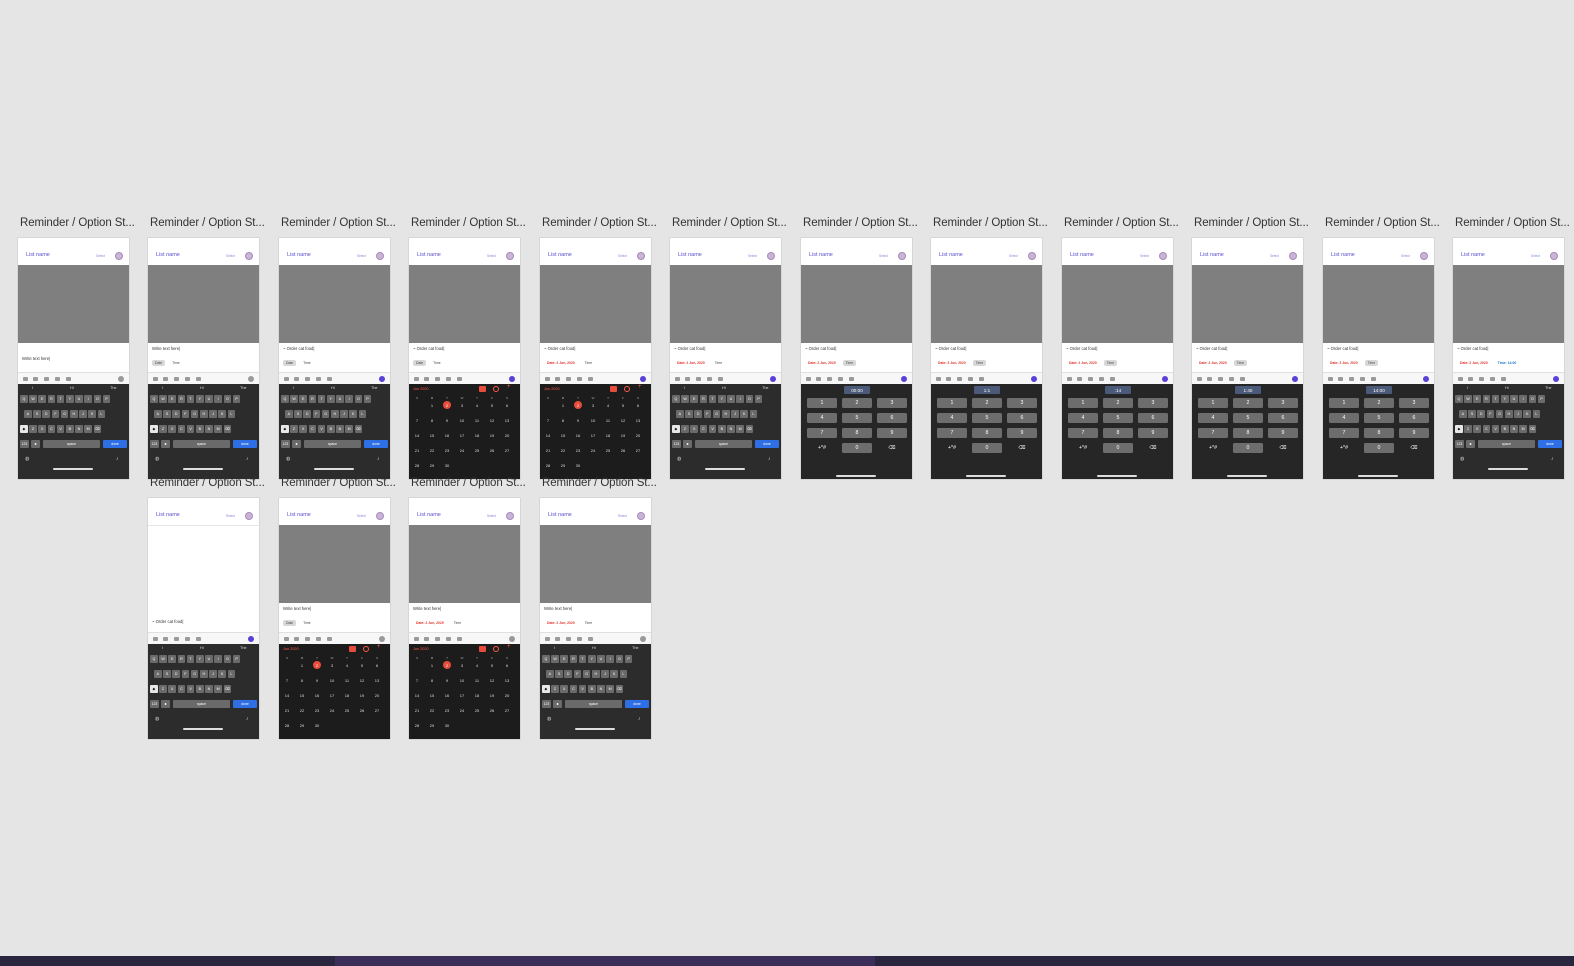 Image resolution: width=1574 pixels, height=966 pixels. What do you see at coordinates (987, 390) in the screenshot?
I see `time-display: 1:1` at bounding box center [987, 390].